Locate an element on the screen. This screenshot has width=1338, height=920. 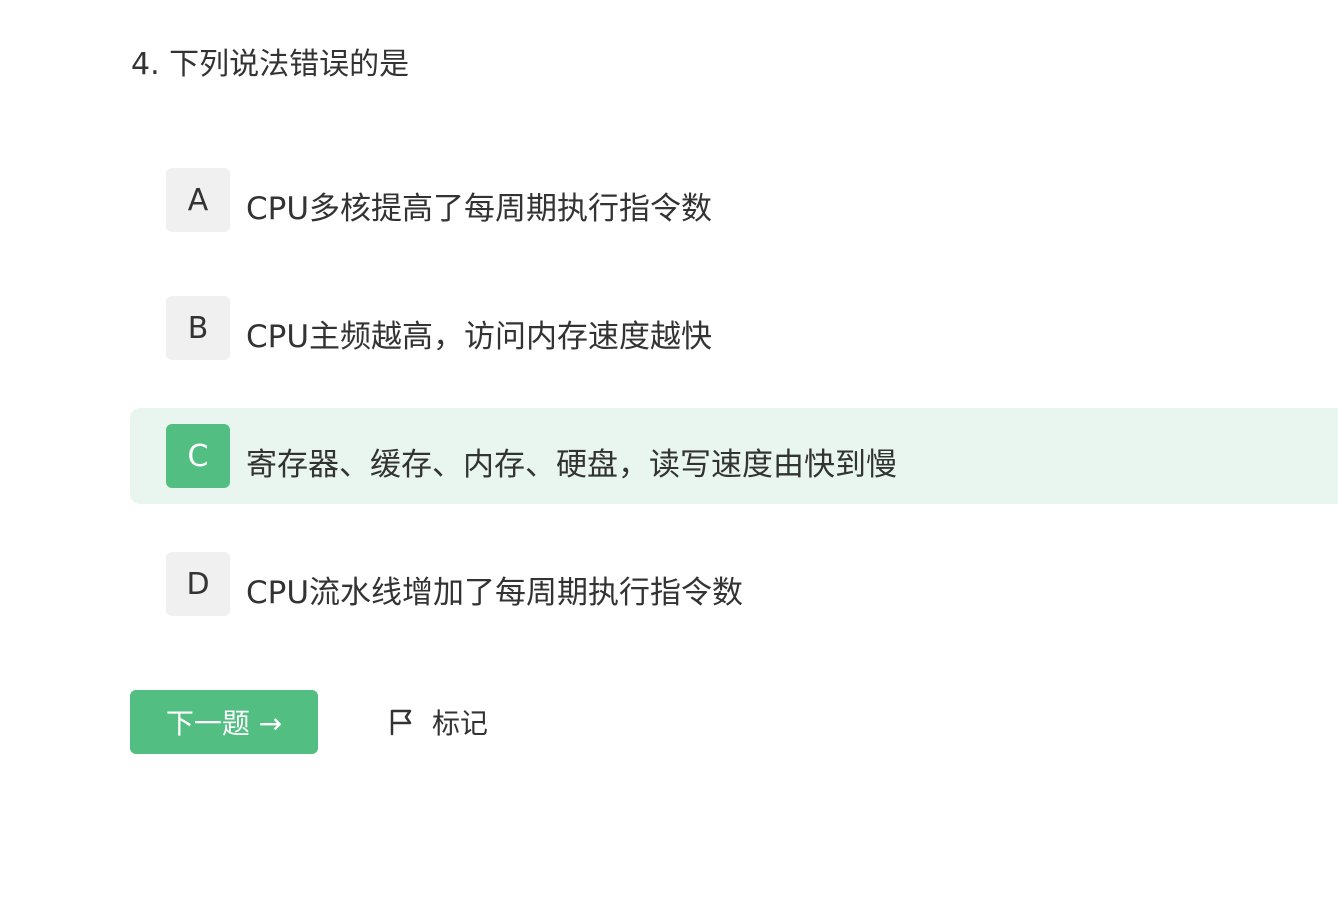
option-letter: D is located at coordinates (198, 584).